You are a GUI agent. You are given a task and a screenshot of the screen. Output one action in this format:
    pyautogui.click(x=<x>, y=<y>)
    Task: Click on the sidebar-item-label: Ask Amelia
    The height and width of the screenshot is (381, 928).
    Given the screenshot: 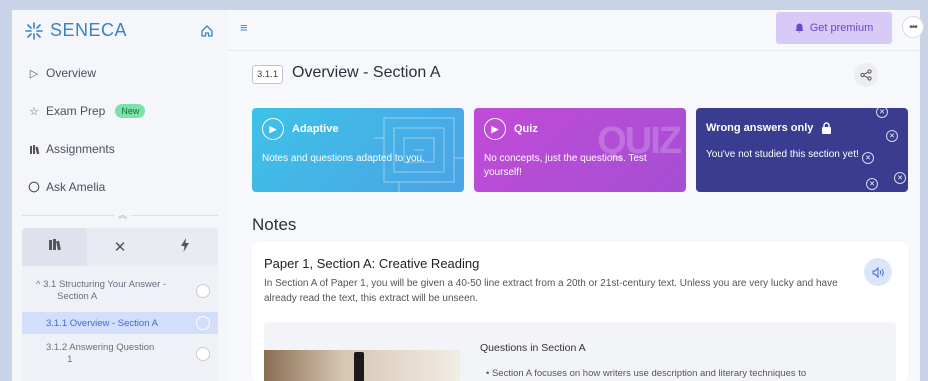 What is the action you would take?
    pyautogui.click(x=76, y=187)
    